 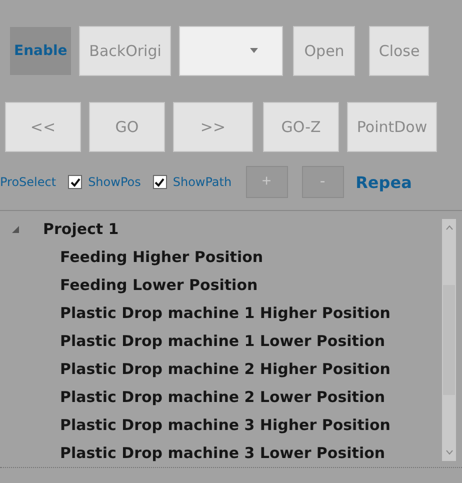 What do you see at coordinates (225, 369) in the screenshot?
I see `tree-item: Plastic Drop machine 2 Higher Position` at bounding box center [225, 369].